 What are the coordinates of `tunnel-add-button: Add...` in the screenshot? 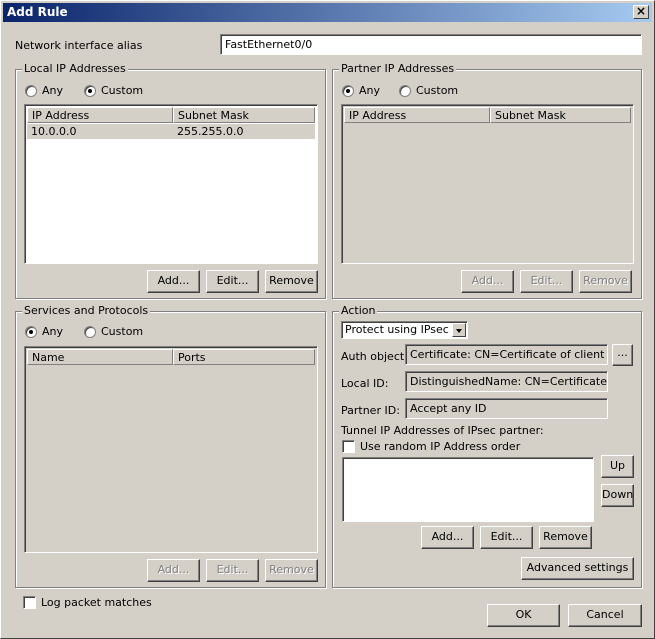 It's located at (447, 537).